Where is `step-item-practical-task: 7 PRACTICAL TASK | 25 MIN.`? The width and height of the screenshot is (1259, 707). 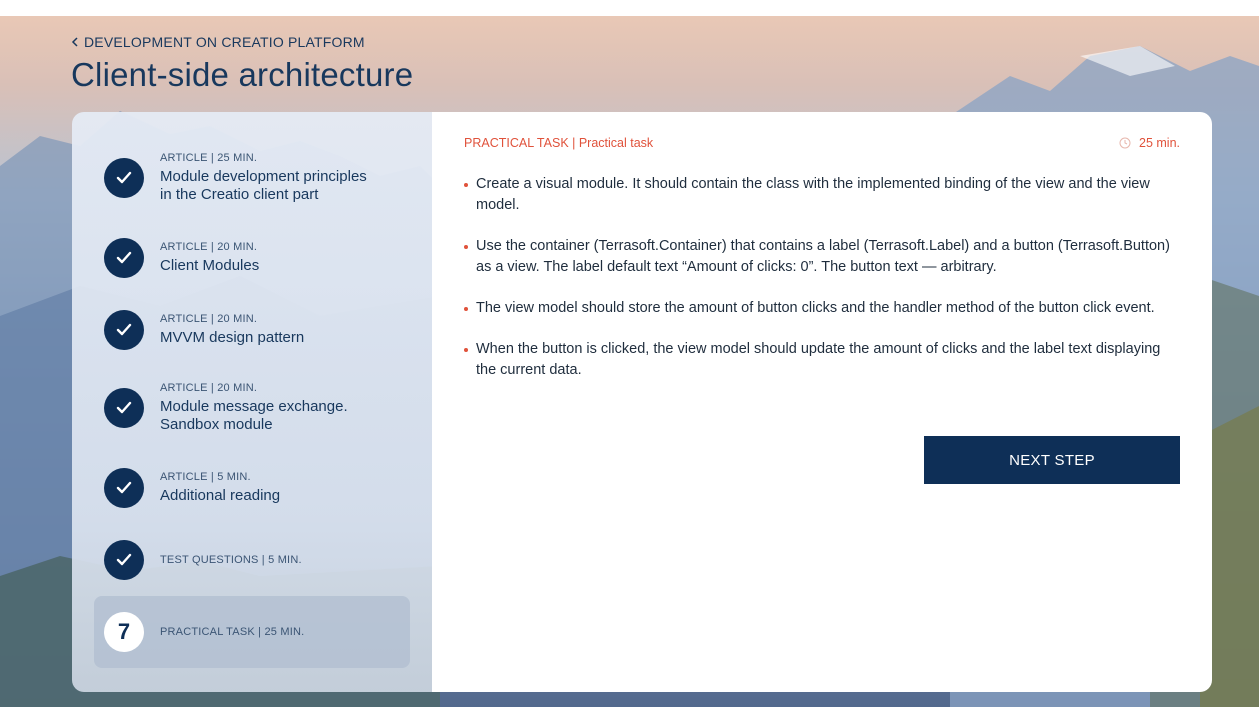
step-item-practical-task: 7 PRACTICAL TASK | 25 MIN. is located at coordinates (252, 632).